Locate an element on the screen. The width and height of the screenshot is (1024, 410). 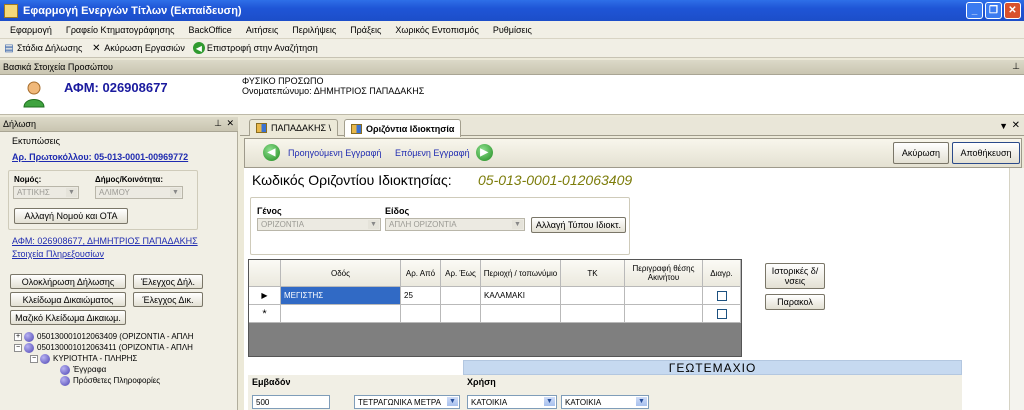
vertical-scrollbar is located at coordinates (1016, 289).